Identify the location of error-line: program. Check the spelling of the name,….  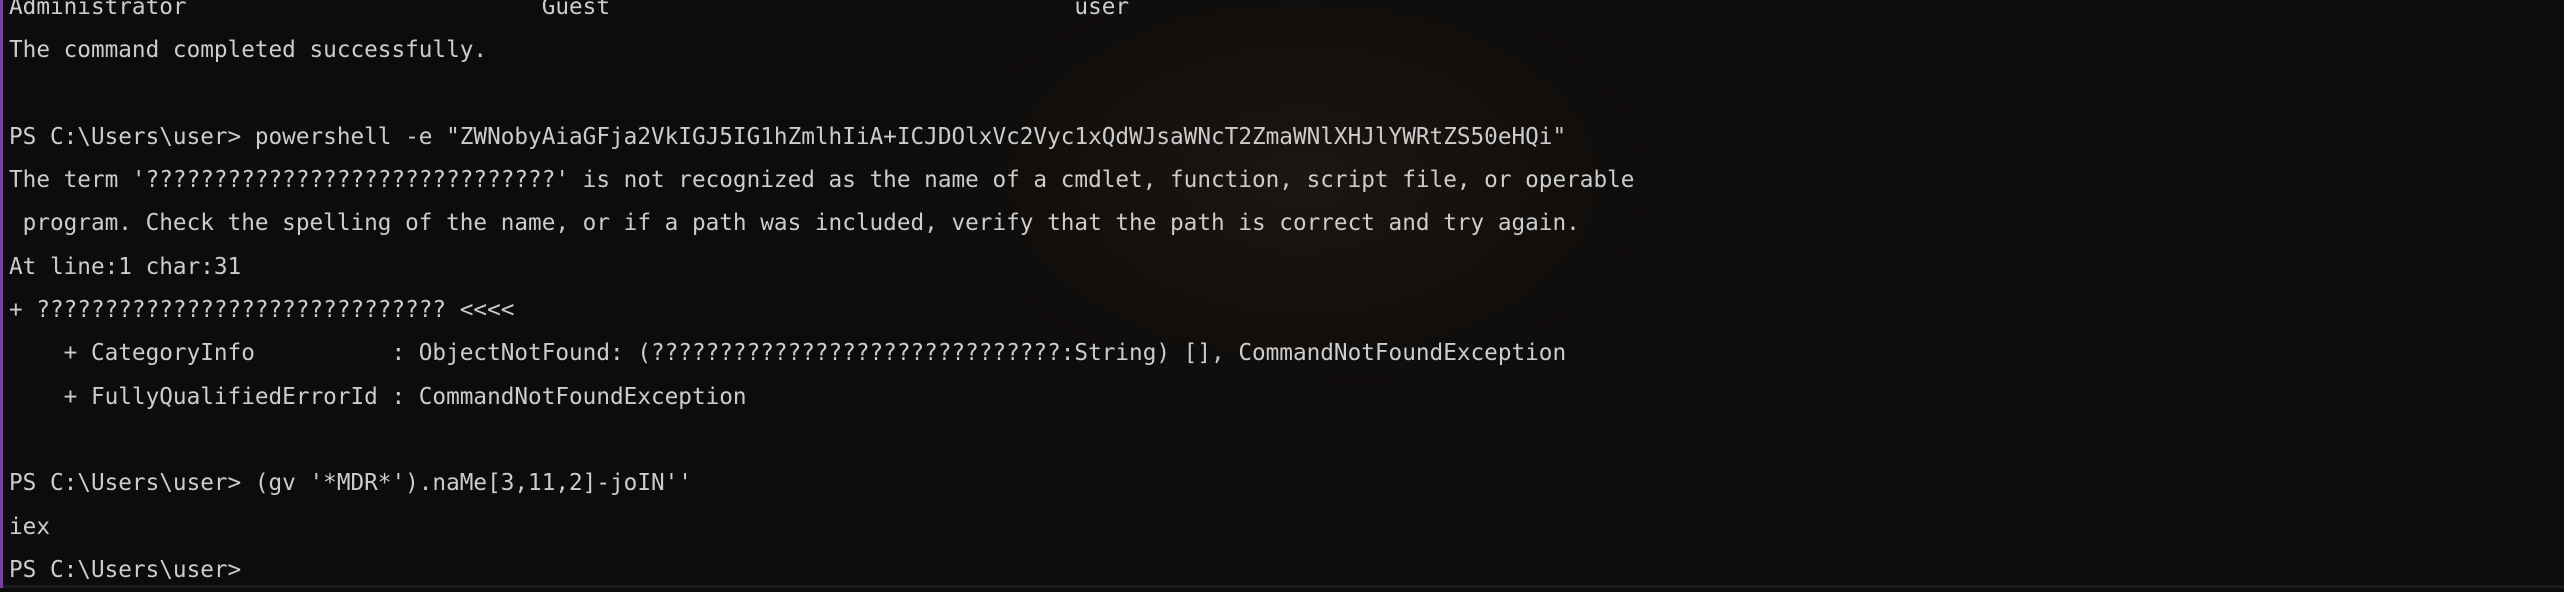
(794, 223).